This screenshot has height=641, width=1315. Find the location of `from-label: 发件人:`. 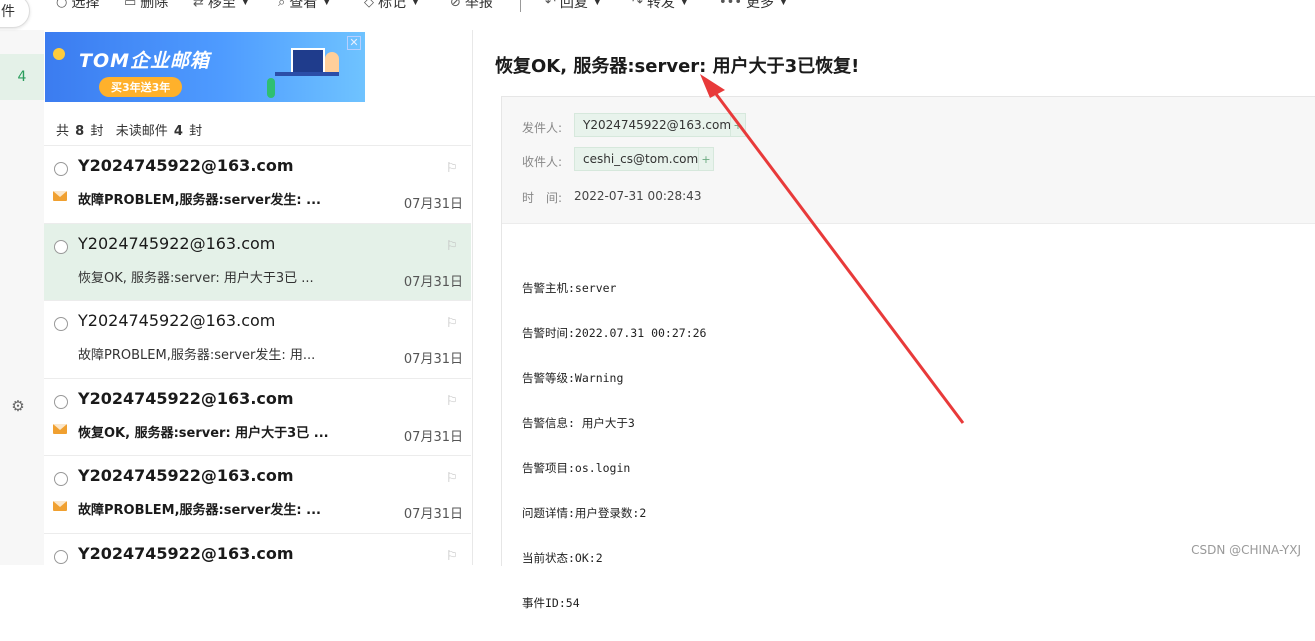

from-label: 发件人: is located at coordinates (542, 128).